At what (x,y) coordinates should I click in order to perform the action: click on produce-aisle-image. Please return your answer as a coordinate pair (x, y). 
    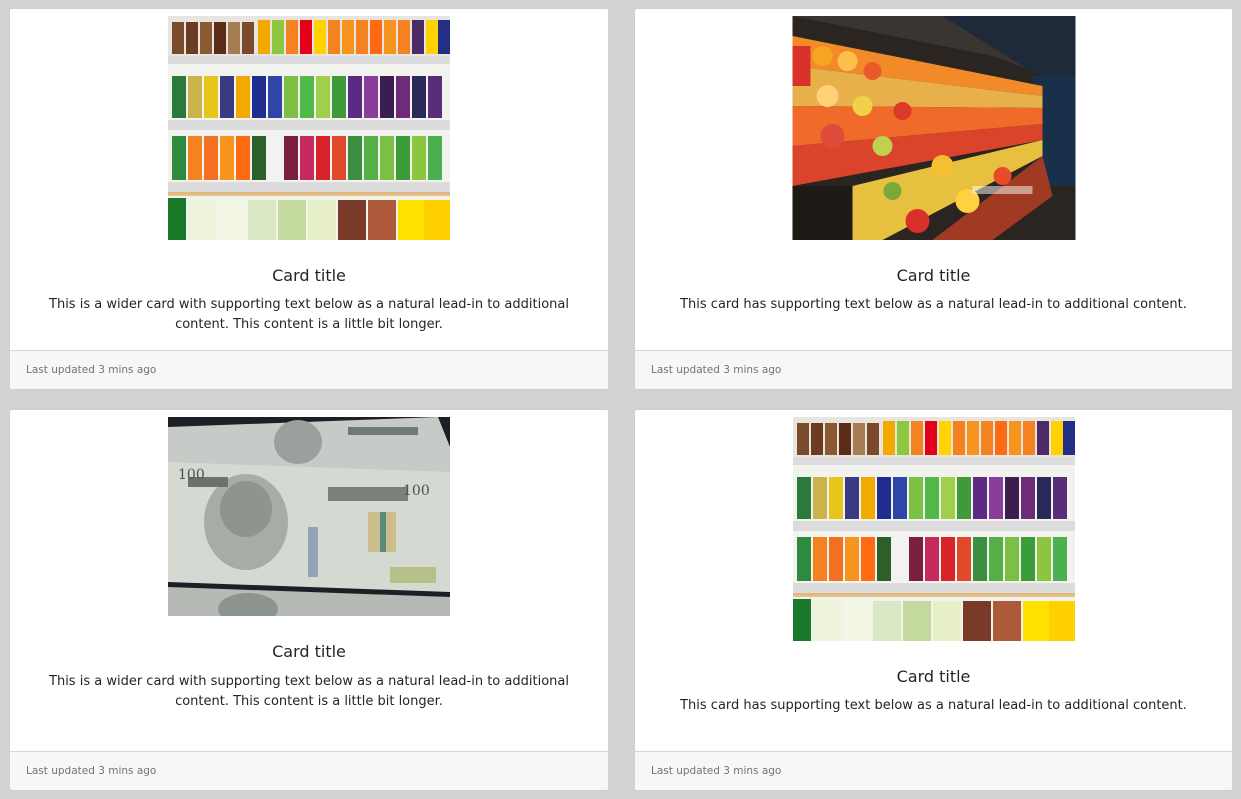
    Looking at the image, I should click on (933, 128).